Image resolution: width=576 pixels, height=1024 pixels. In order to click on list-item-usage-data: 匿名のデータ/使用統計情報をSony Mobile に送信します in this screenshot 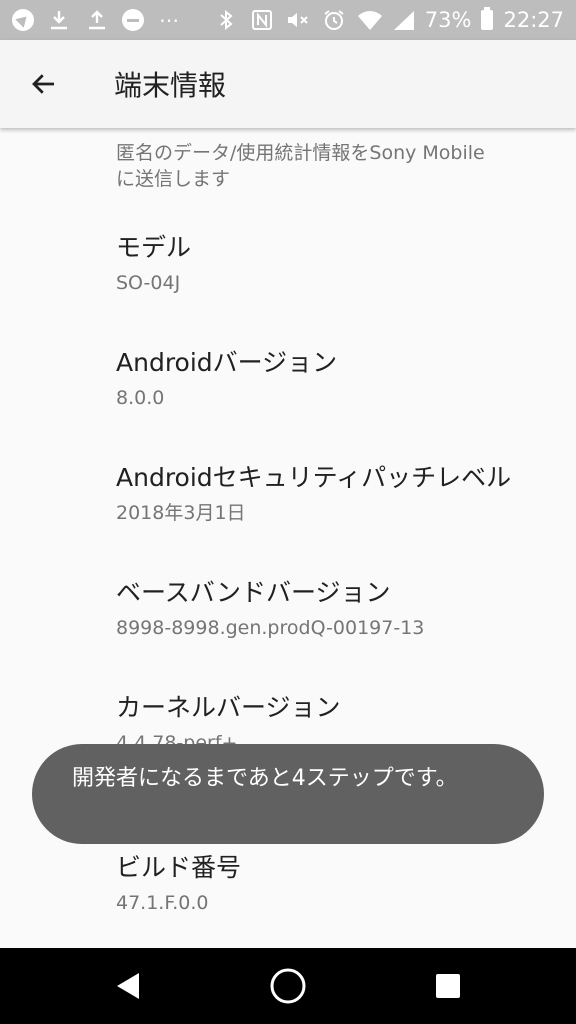, I will do `click(336, 166)`.